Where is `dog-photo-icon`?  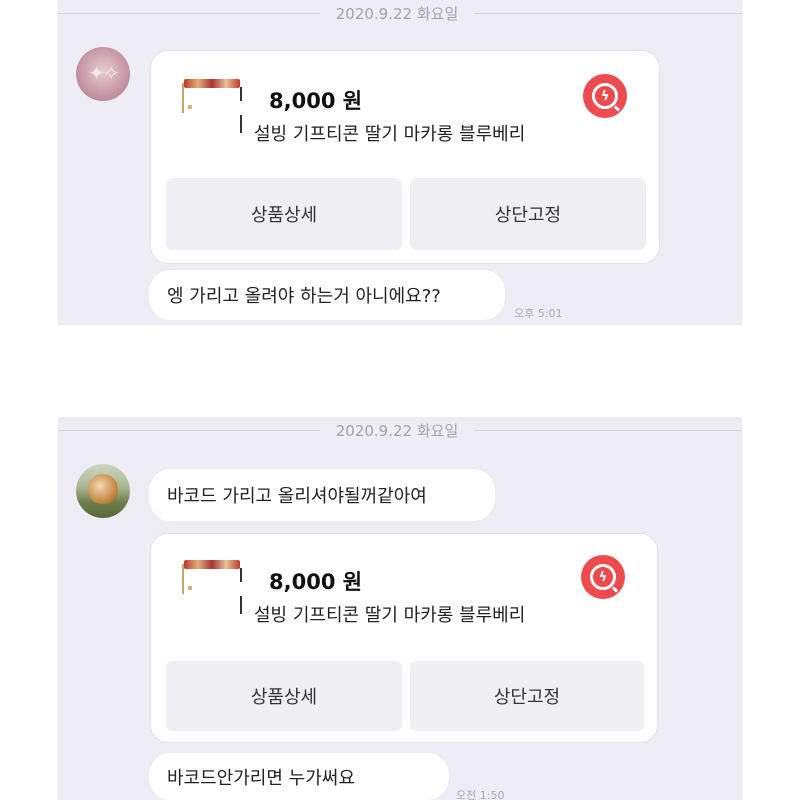
dog-photo-icon is located at coordinates (103, 489).